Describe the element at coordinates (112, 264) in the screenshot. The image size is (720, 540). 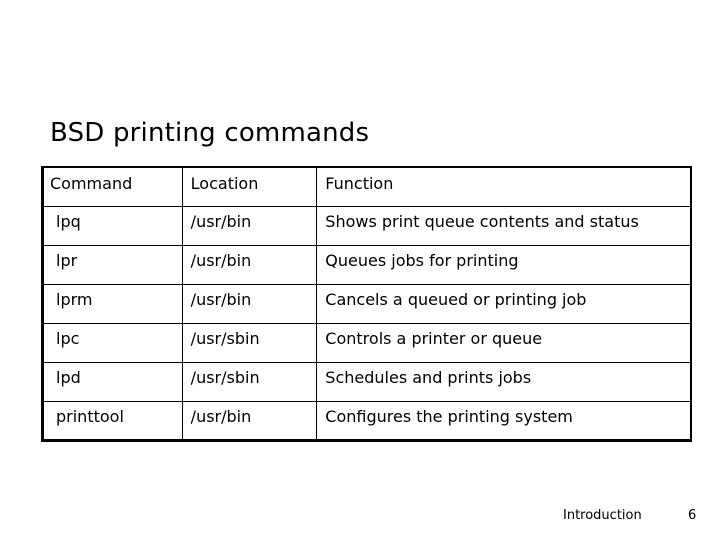
I see `cell-command: lpr` at that location.